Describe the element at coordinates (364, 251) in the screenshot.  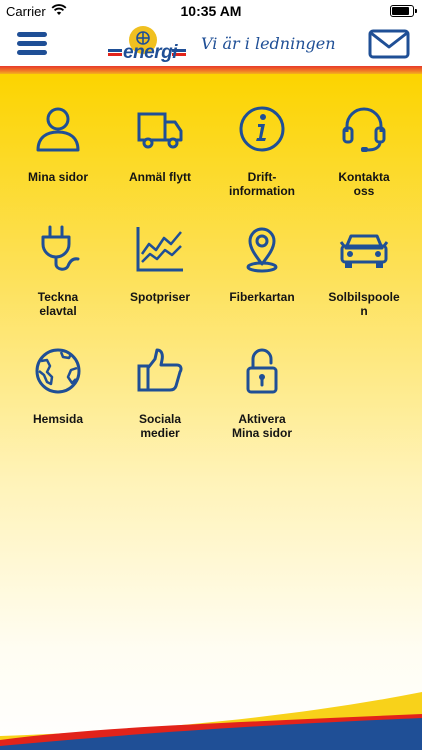
I see `car-icon` at that location.